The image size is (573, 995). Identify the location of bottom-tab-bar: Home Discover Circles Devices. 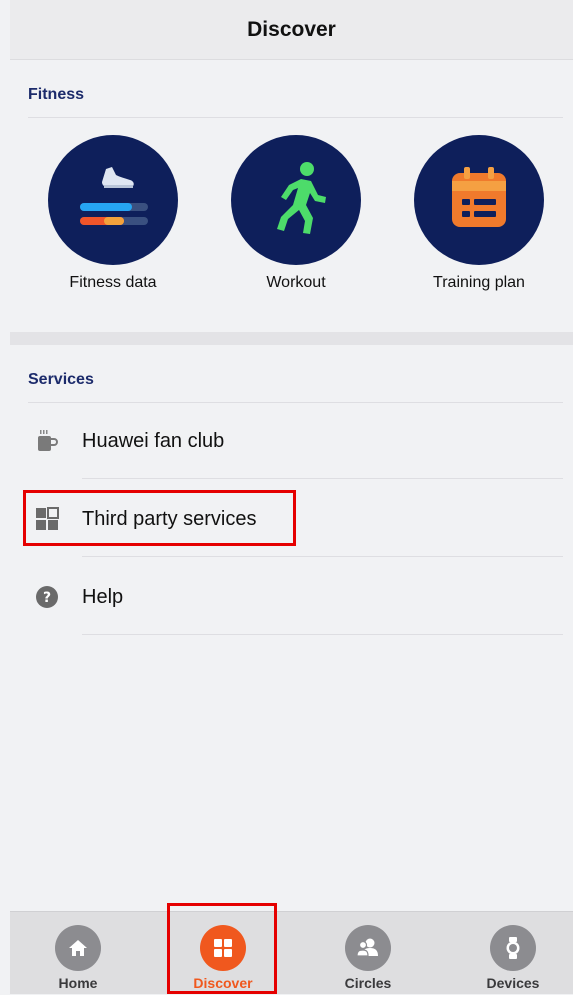
(291, 952).